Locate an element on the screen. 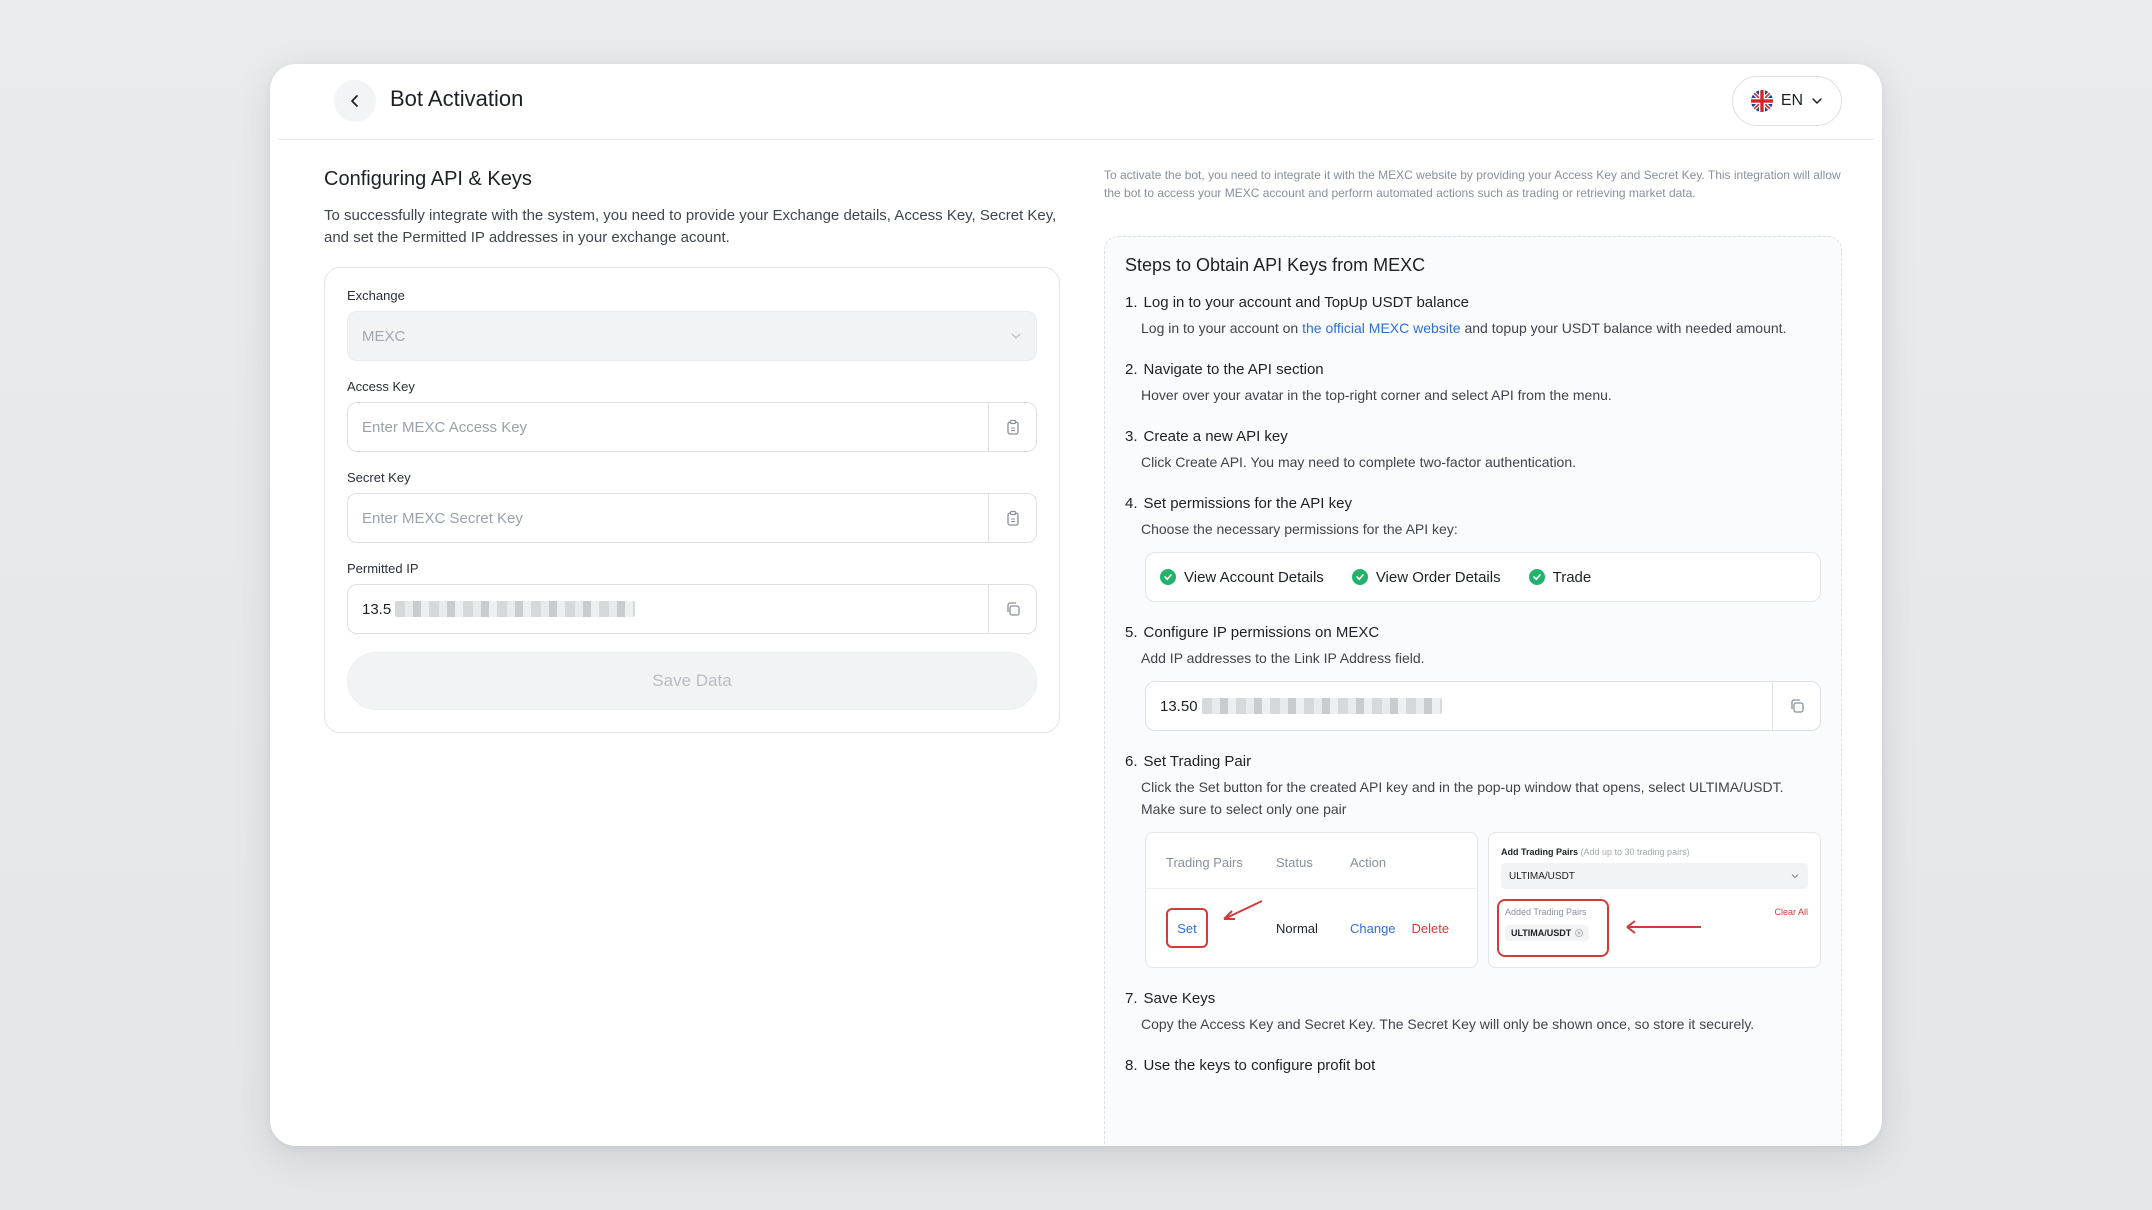 The width and height of the screenshot is (2152, 1210). step-title: Set Trading Pair is located at coordinates (1197, 761).